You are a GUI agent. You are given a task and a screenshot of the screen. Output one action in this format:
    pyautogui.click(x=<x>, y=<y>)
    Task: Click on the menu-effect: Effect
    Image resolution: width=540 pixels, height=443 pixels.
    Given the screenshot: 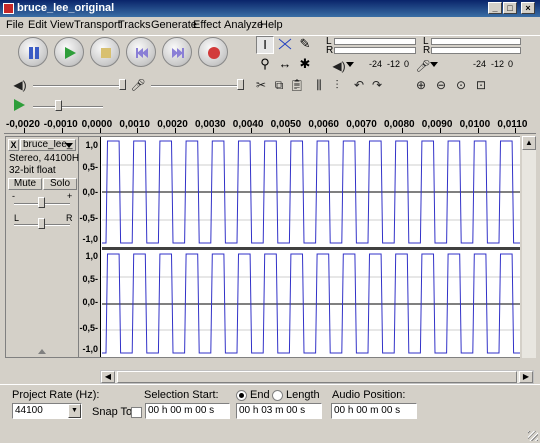 What is the action you would take?
    pyautogui.click(x=207, y=25)
    